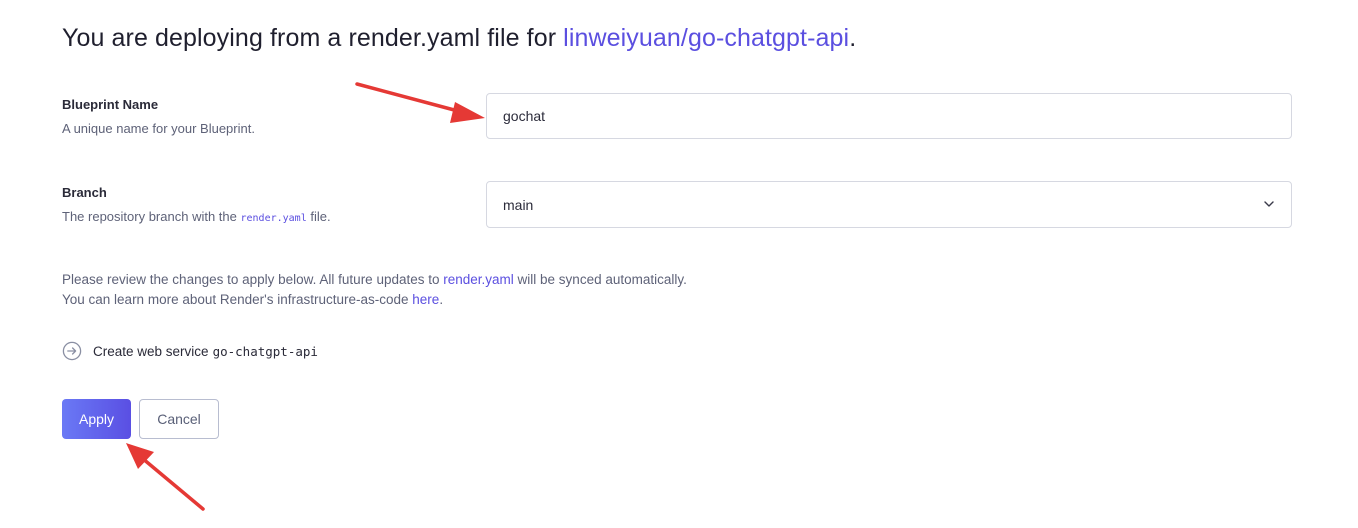 The width and height of the screenshot is (1358, 528). I want to click on apply-button: Apply, so click(96, 419).